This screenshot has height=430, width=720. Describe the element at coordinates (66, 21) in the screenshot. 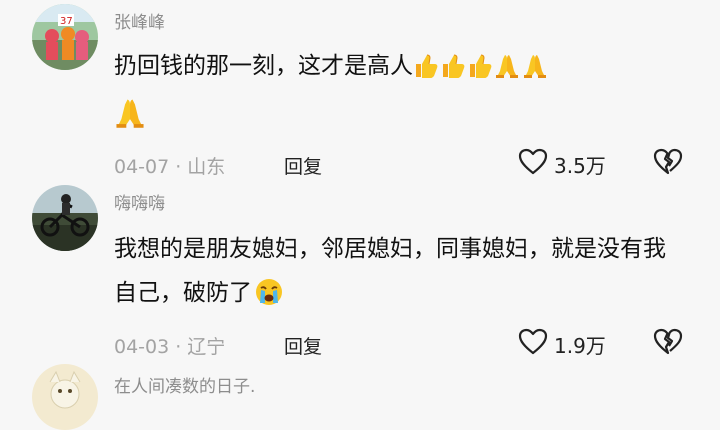

I see `svg-text: 37` at that location.